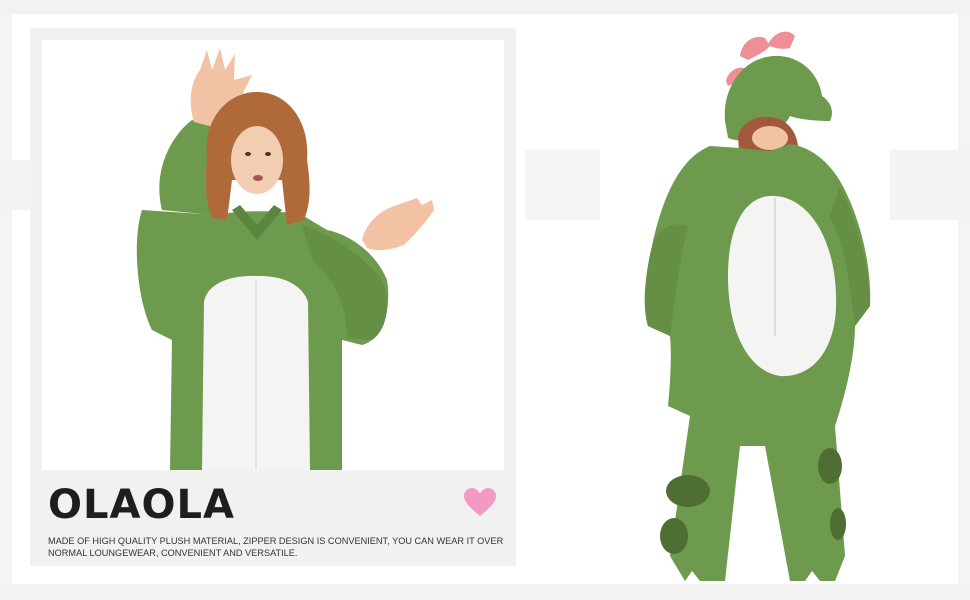 This screenshot has width=970, height=600. I want to click on heart-icon, so click(480, 502).